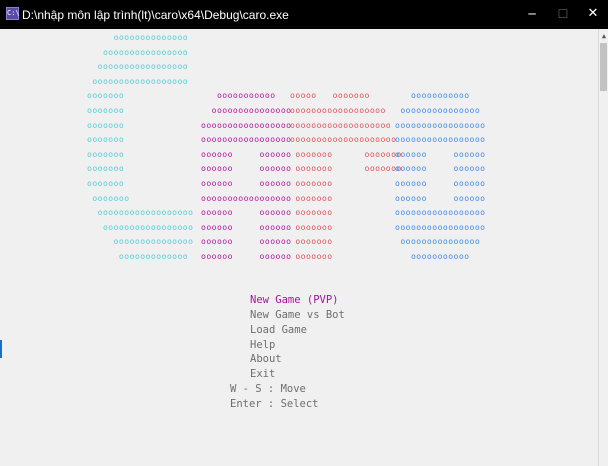 Image resolution: width=608 pixels, height=466 pixels. Describe the element at coordinates (603, 247) in the screenshot. I see `vertical-scrollbar: ▲` at that location.